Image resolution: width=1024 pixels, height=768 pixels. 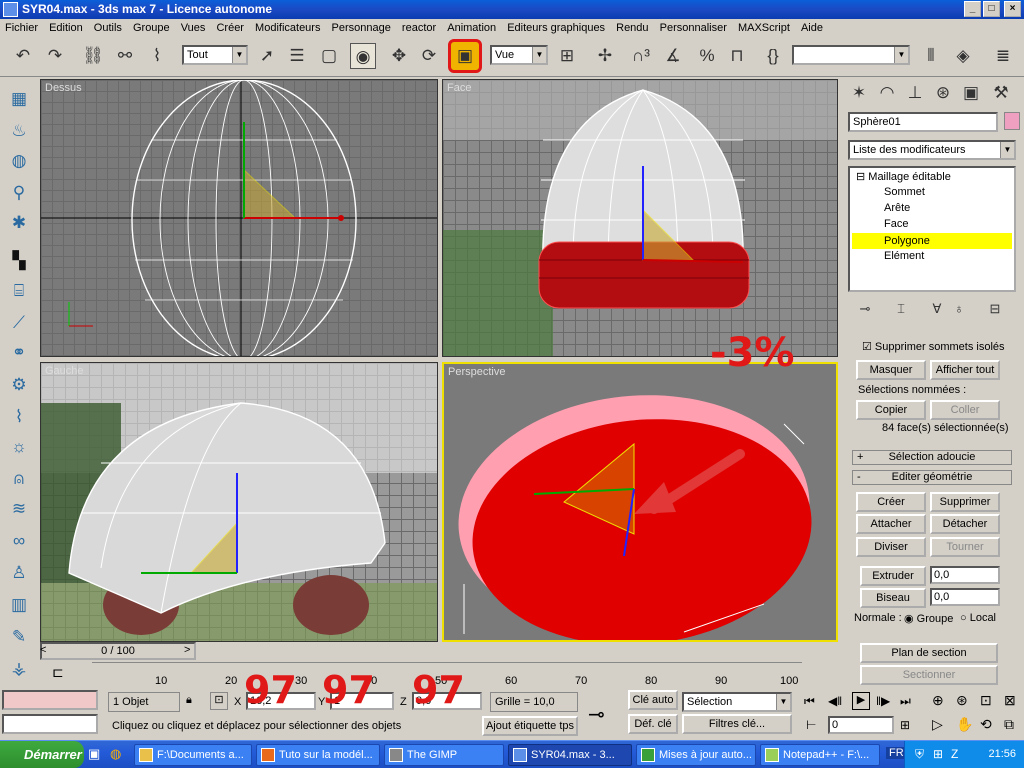 I want to click on viewport-label: Gauche, so click(x=64, y=371).